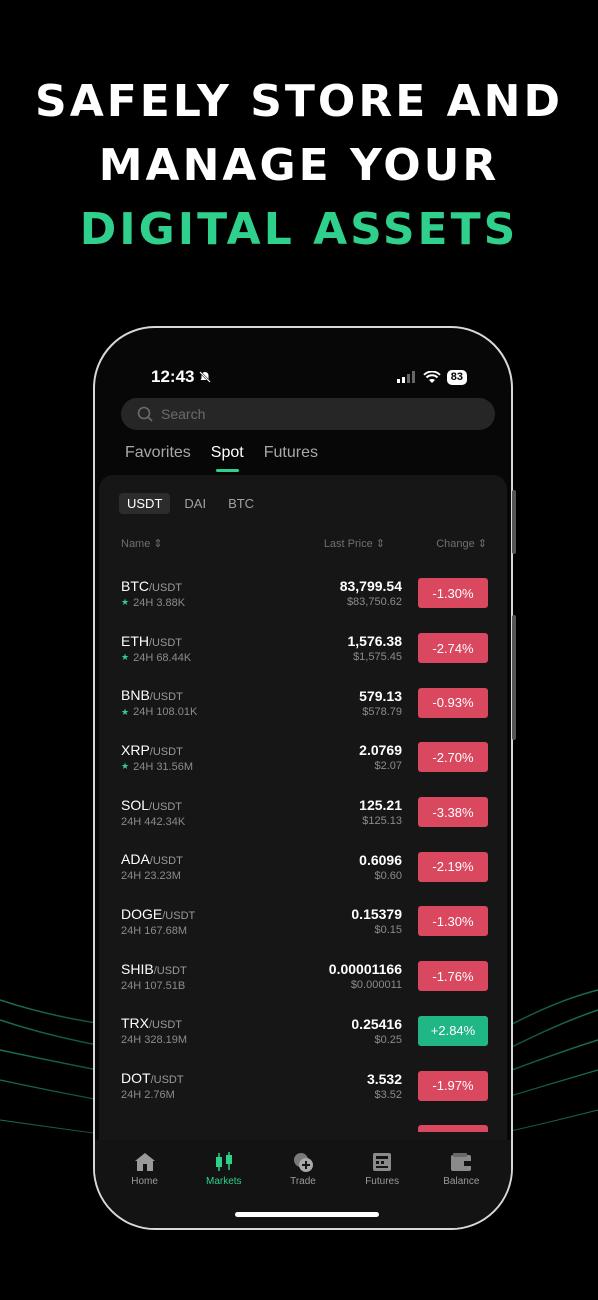 The image size is (598, 1300). I want to click on column-headers: Name ⇕ Last Price ⇕ Change ⇕, so click(304, 543).